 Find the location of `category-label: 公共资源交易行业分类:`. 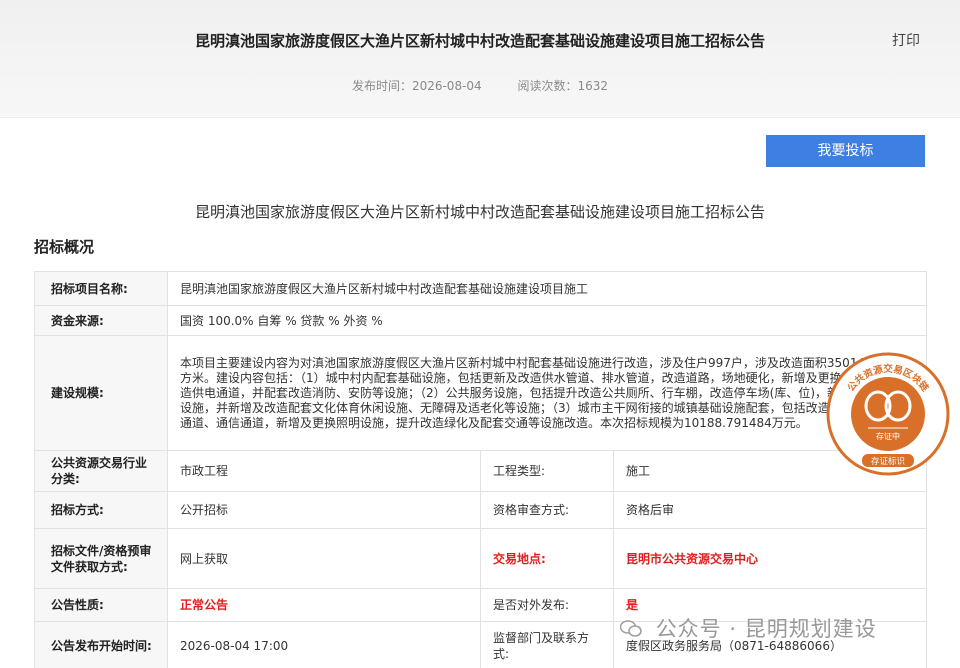

category-label: 公共资源交易行业分类: is located at coordinates (101, 471).